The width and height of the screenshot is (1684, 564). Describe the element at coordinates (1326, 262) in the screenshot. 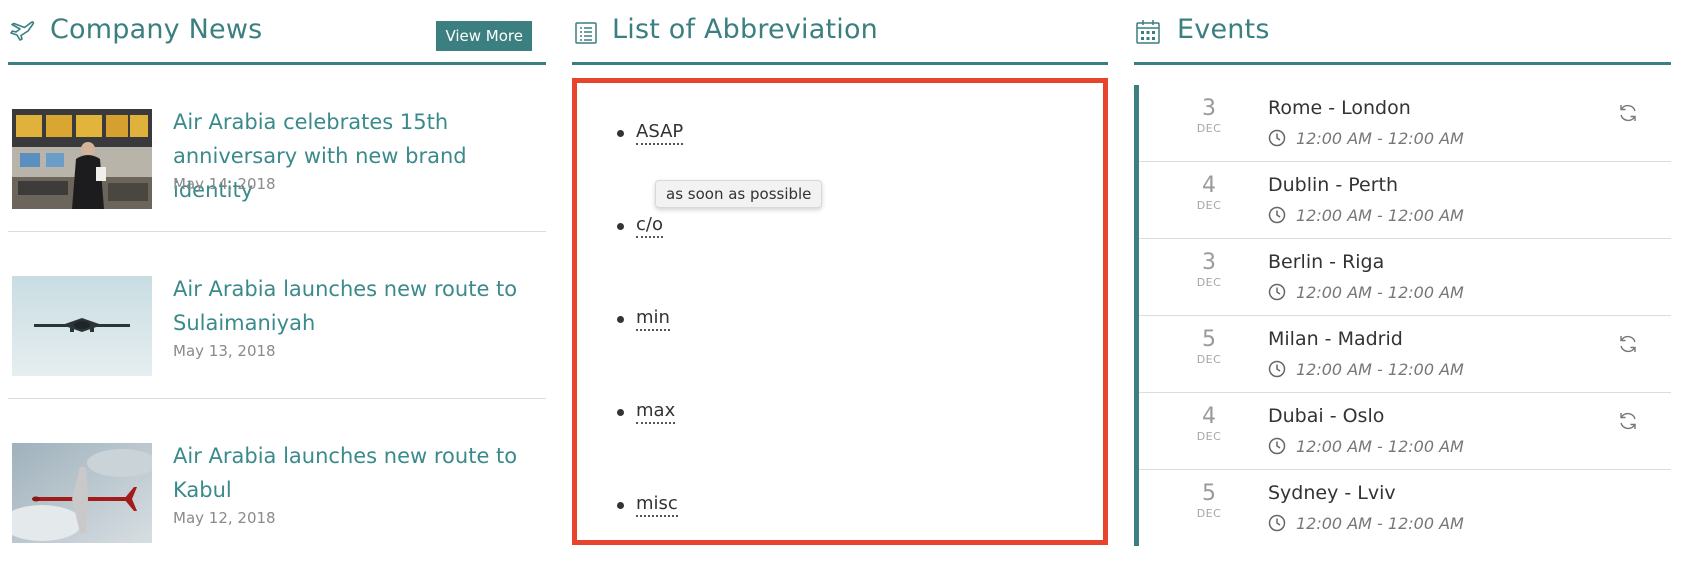

I see `event-title: Berlin - Riga` at that location.